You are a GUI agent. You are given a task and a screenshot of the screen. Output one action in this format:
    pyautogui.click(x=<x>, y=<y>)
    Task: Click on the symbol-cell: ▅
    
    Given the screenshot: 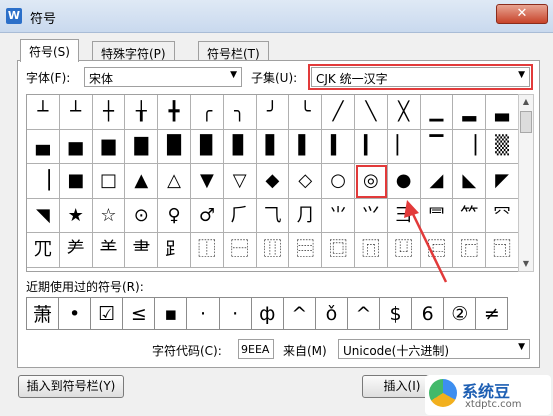 What is the action you would take?
    pyautogui.click(x=76, y=147)
    